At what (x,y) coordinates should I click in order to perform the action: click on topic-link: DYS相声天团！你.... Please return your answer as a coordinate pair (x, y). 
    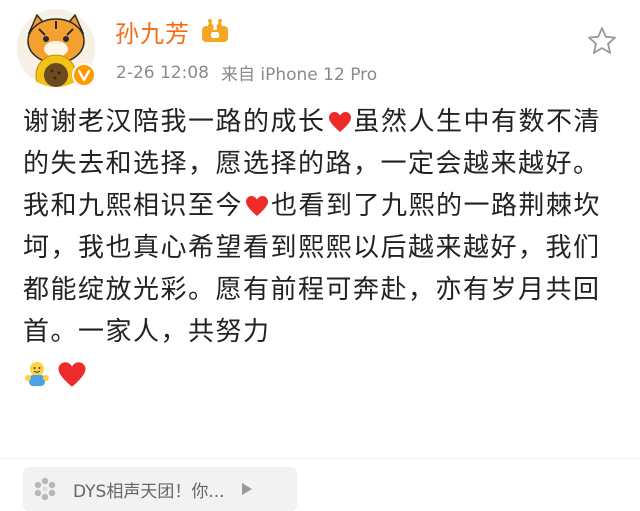
    Looking at the image, I should click on (160, 489).